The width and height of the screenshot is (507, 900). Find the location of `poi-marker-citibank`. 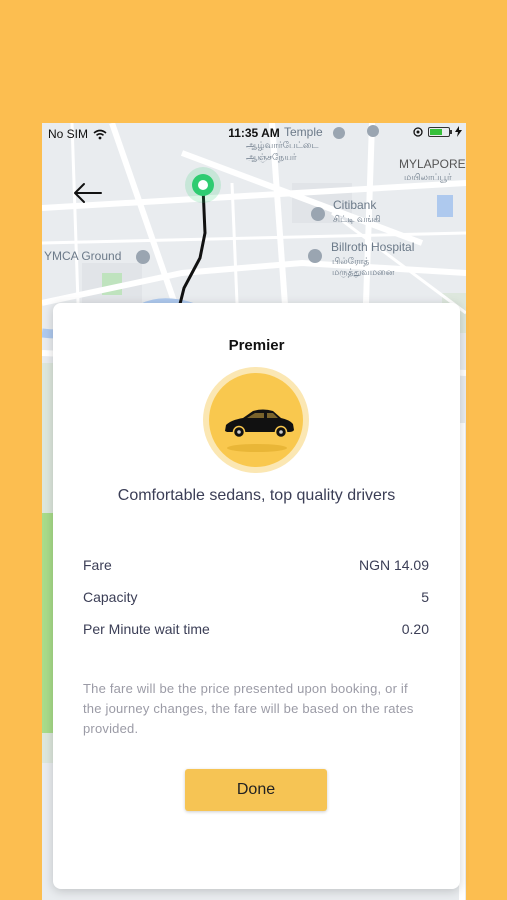

poi-marker-citibank is located at coordinates (318, 214).